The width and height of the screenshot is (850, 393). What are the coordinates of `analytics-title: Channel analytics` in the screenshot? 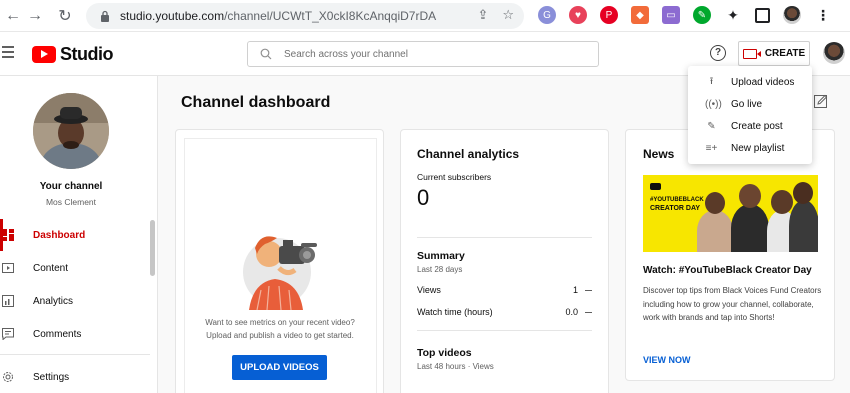 It's located at (468, 154).